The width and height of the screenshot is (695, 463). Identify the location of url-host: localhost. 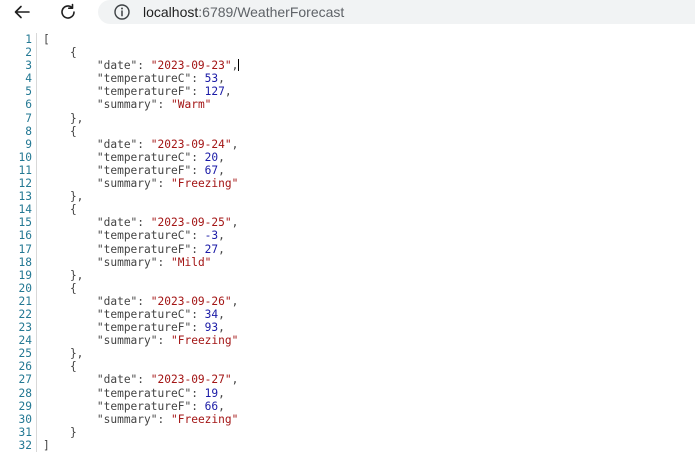
(171, 12).